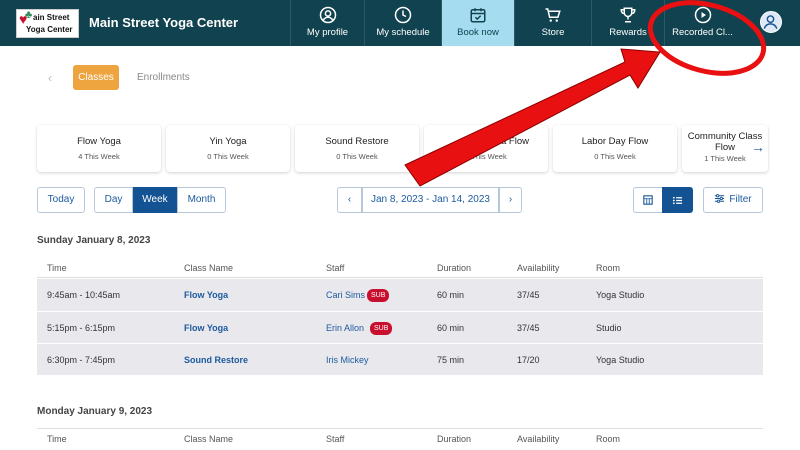 Image resolution: width=800 pixels, height=450 pixels. I want to click on cell-duration: 75 min, so click(451, 360).